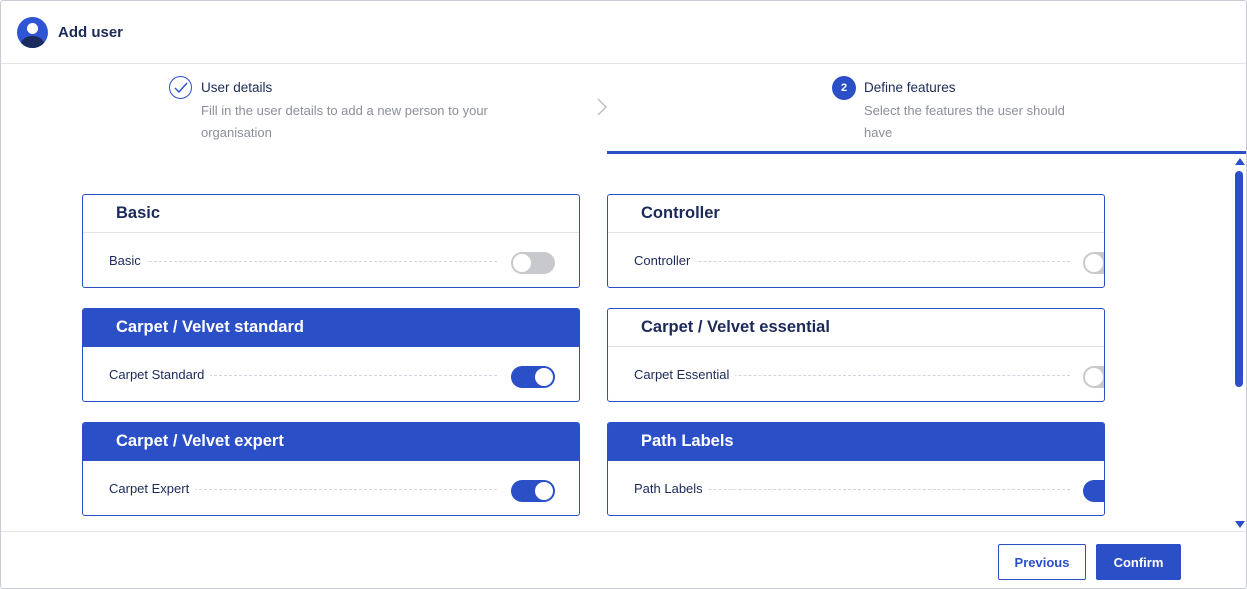  I want to click on feature-label: Carpet Essential, so click(685, 374).